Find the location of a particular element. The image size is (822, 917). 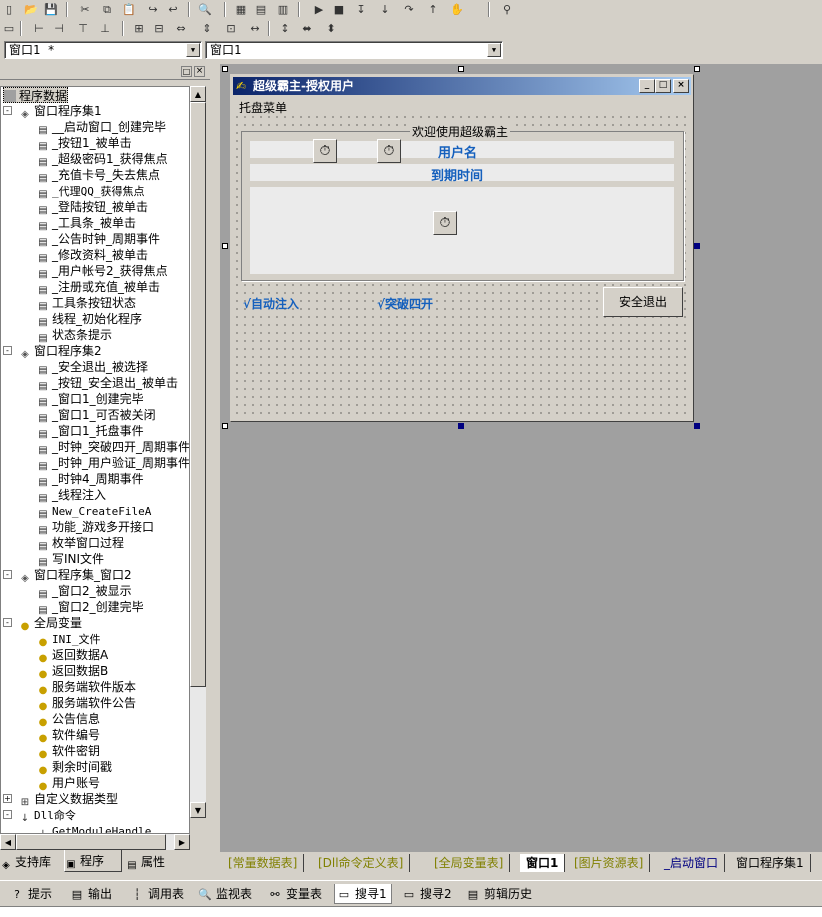

undo-icon: ↩ is located at coordinates (173, 9).